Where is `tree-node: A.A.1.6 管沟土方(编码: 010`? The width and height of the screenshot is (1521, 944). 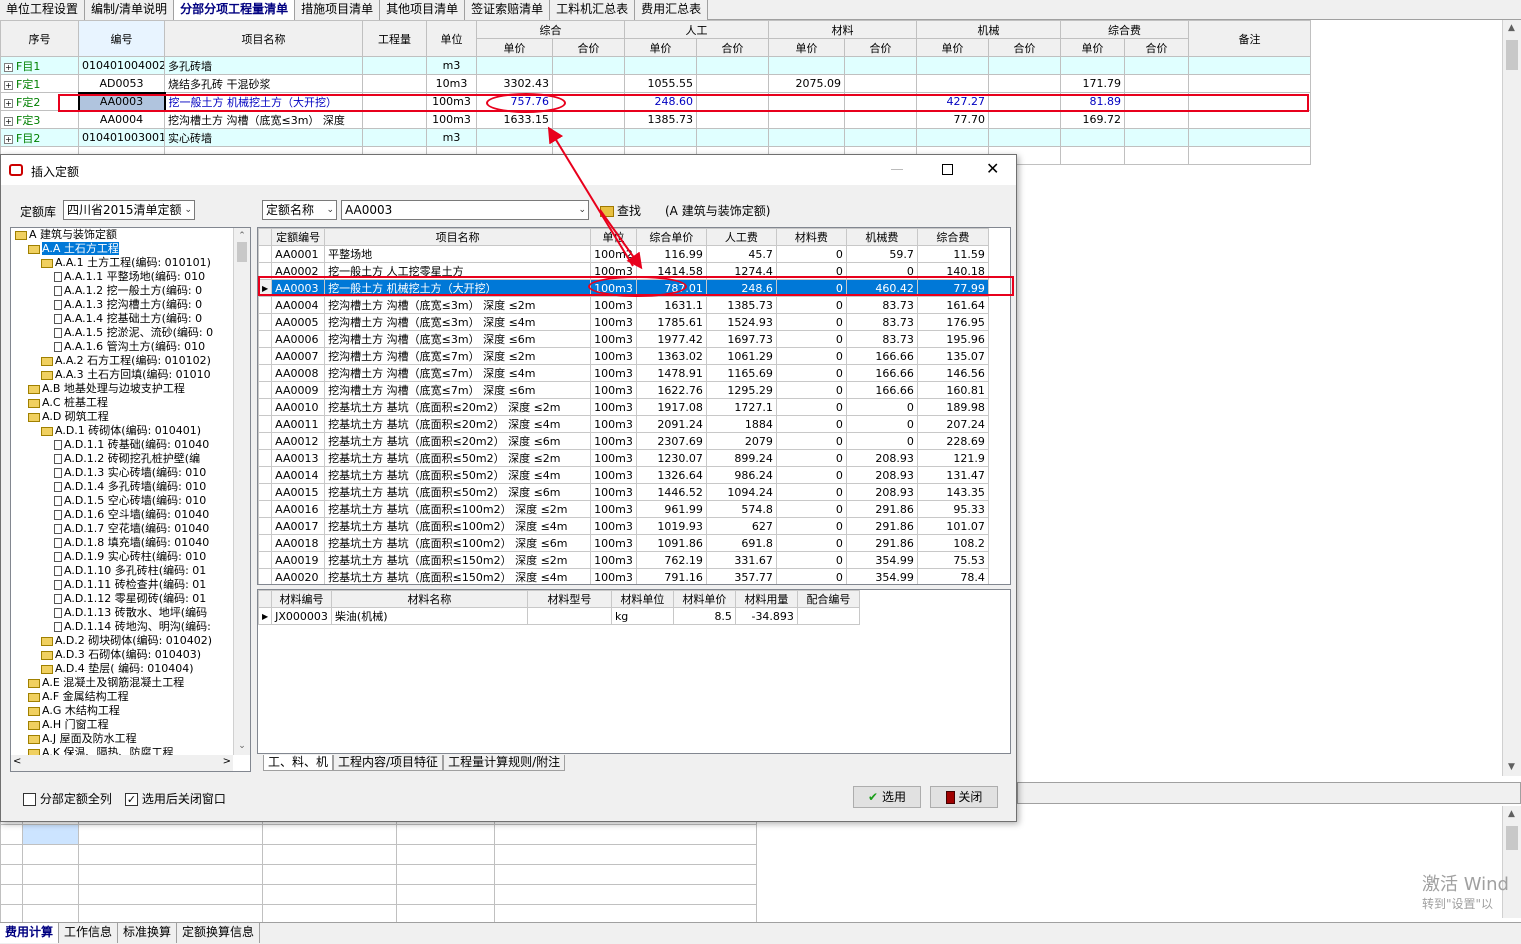
tree-node: A.A.1.6 管沟土方(编码: 010 is located at coordinates (130, 347).